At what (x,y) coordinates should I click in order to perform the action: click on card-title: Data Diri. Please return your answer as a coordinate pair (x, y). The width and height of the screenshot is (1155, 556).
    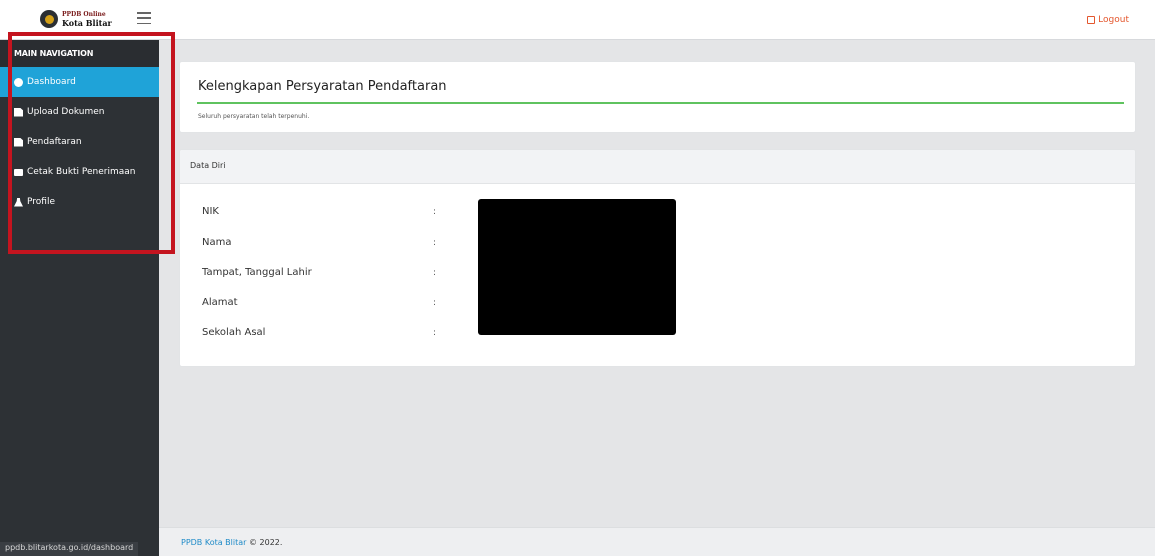
    Looking at the image, I should click on (657, 167).